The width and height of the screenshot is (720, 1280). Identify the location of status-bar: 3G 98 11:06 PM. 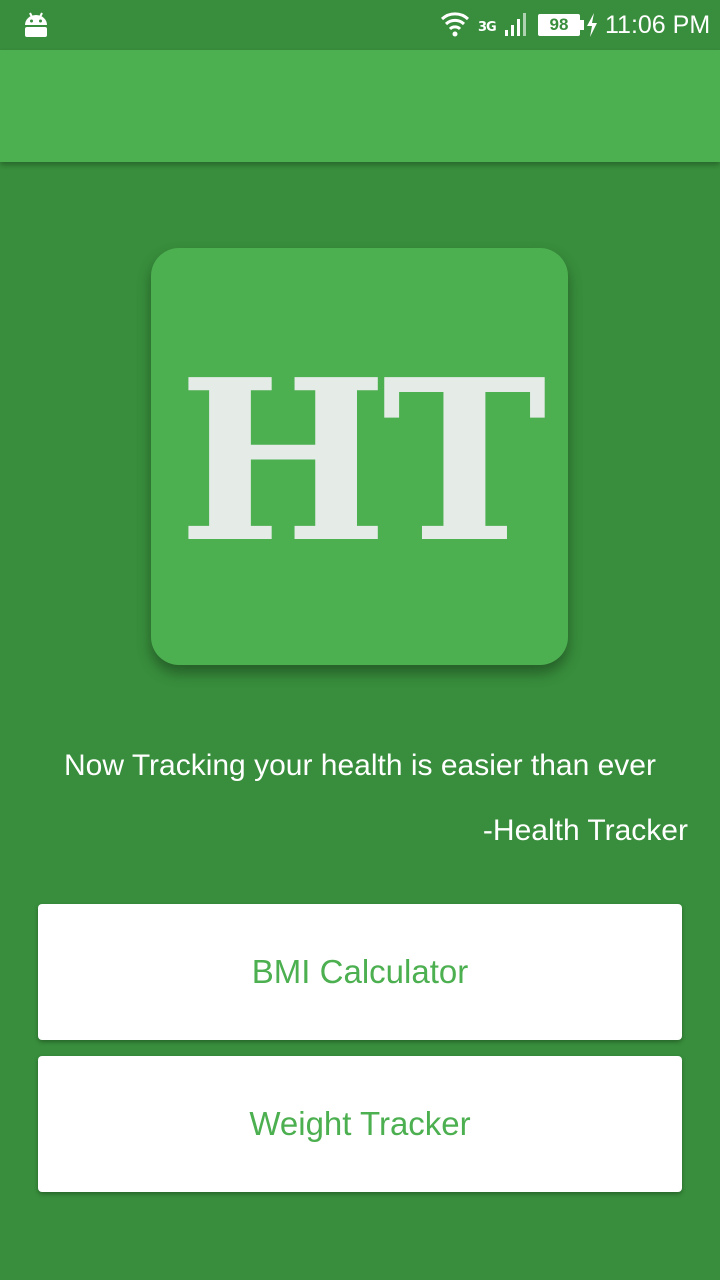
(360, 25).